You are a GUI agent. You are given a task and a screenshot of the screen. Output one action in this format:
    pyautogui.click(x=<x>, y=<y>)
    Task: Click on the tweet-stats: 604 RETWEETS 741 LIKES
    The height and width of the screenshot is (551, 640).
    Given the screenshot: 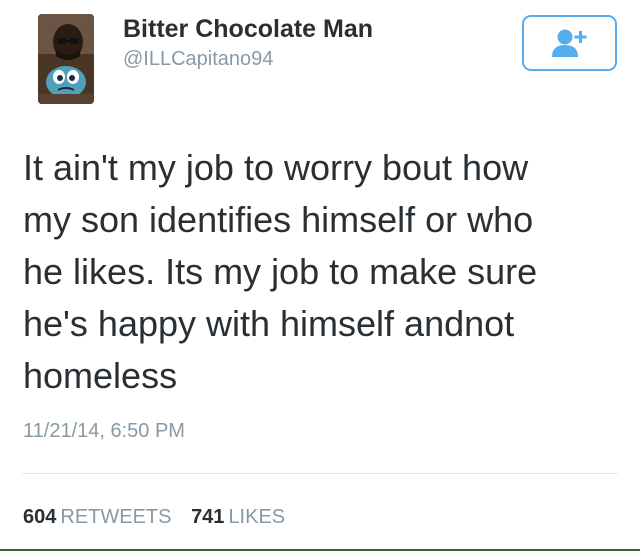 What is the action you would take?
    pyautogui.click(x=161, y=517)
    